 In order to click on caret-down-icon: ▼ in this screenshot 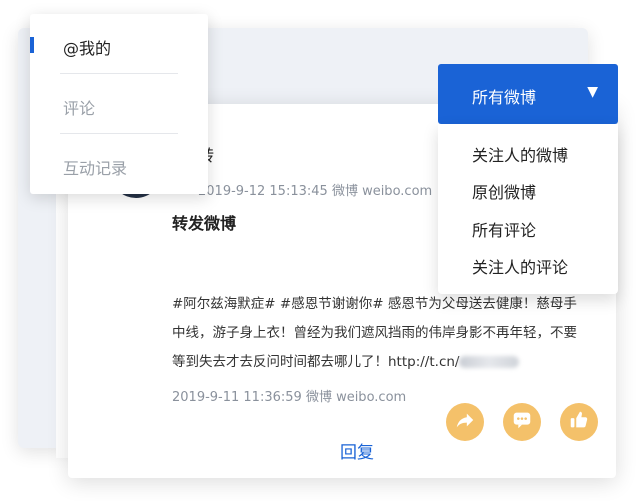, I will do `click(592, 92)`.